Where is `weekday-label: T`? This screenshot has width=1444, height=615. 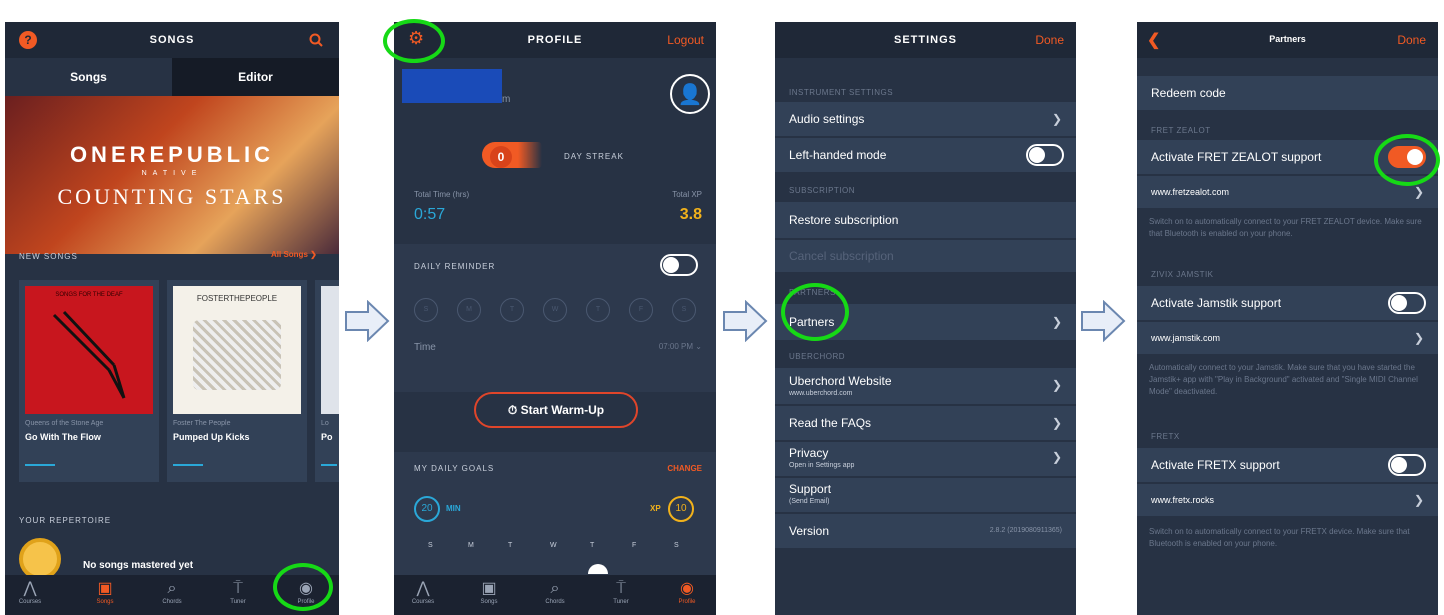 weekday-label: T is located at coordinates (592, 545).